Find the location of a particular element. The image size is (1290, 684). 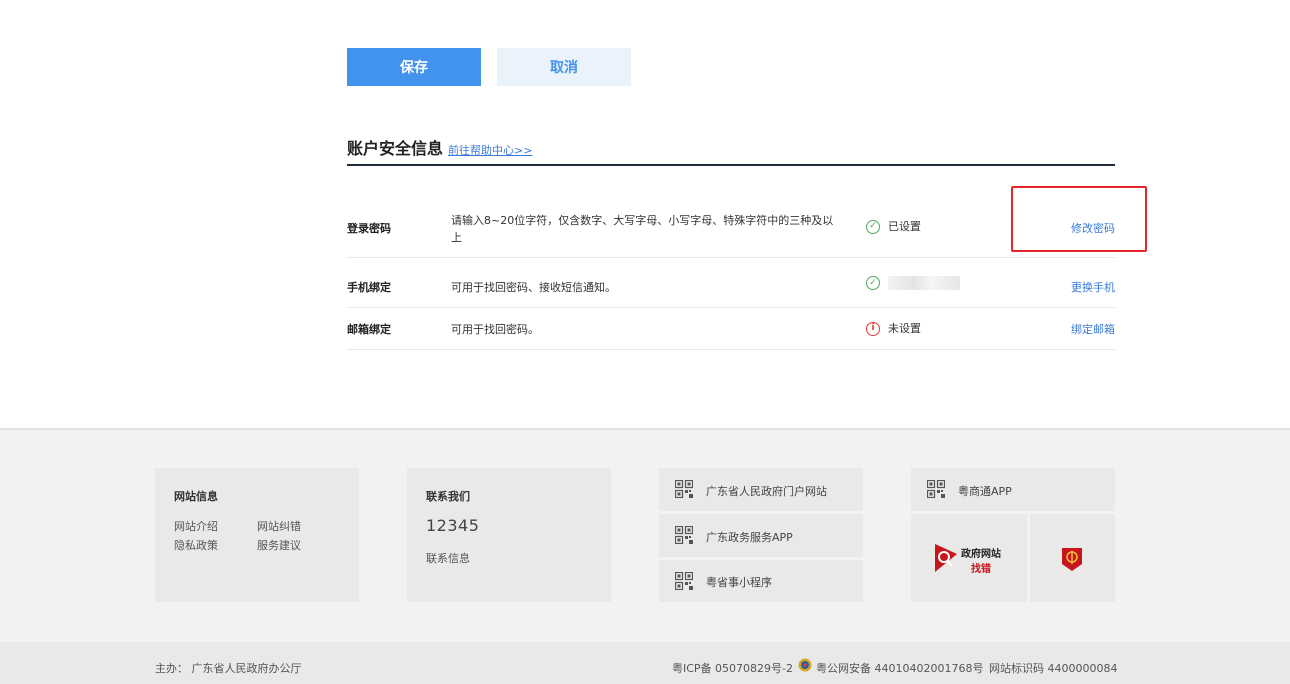

party-emblem-box is located at coordinates (1072, 558).